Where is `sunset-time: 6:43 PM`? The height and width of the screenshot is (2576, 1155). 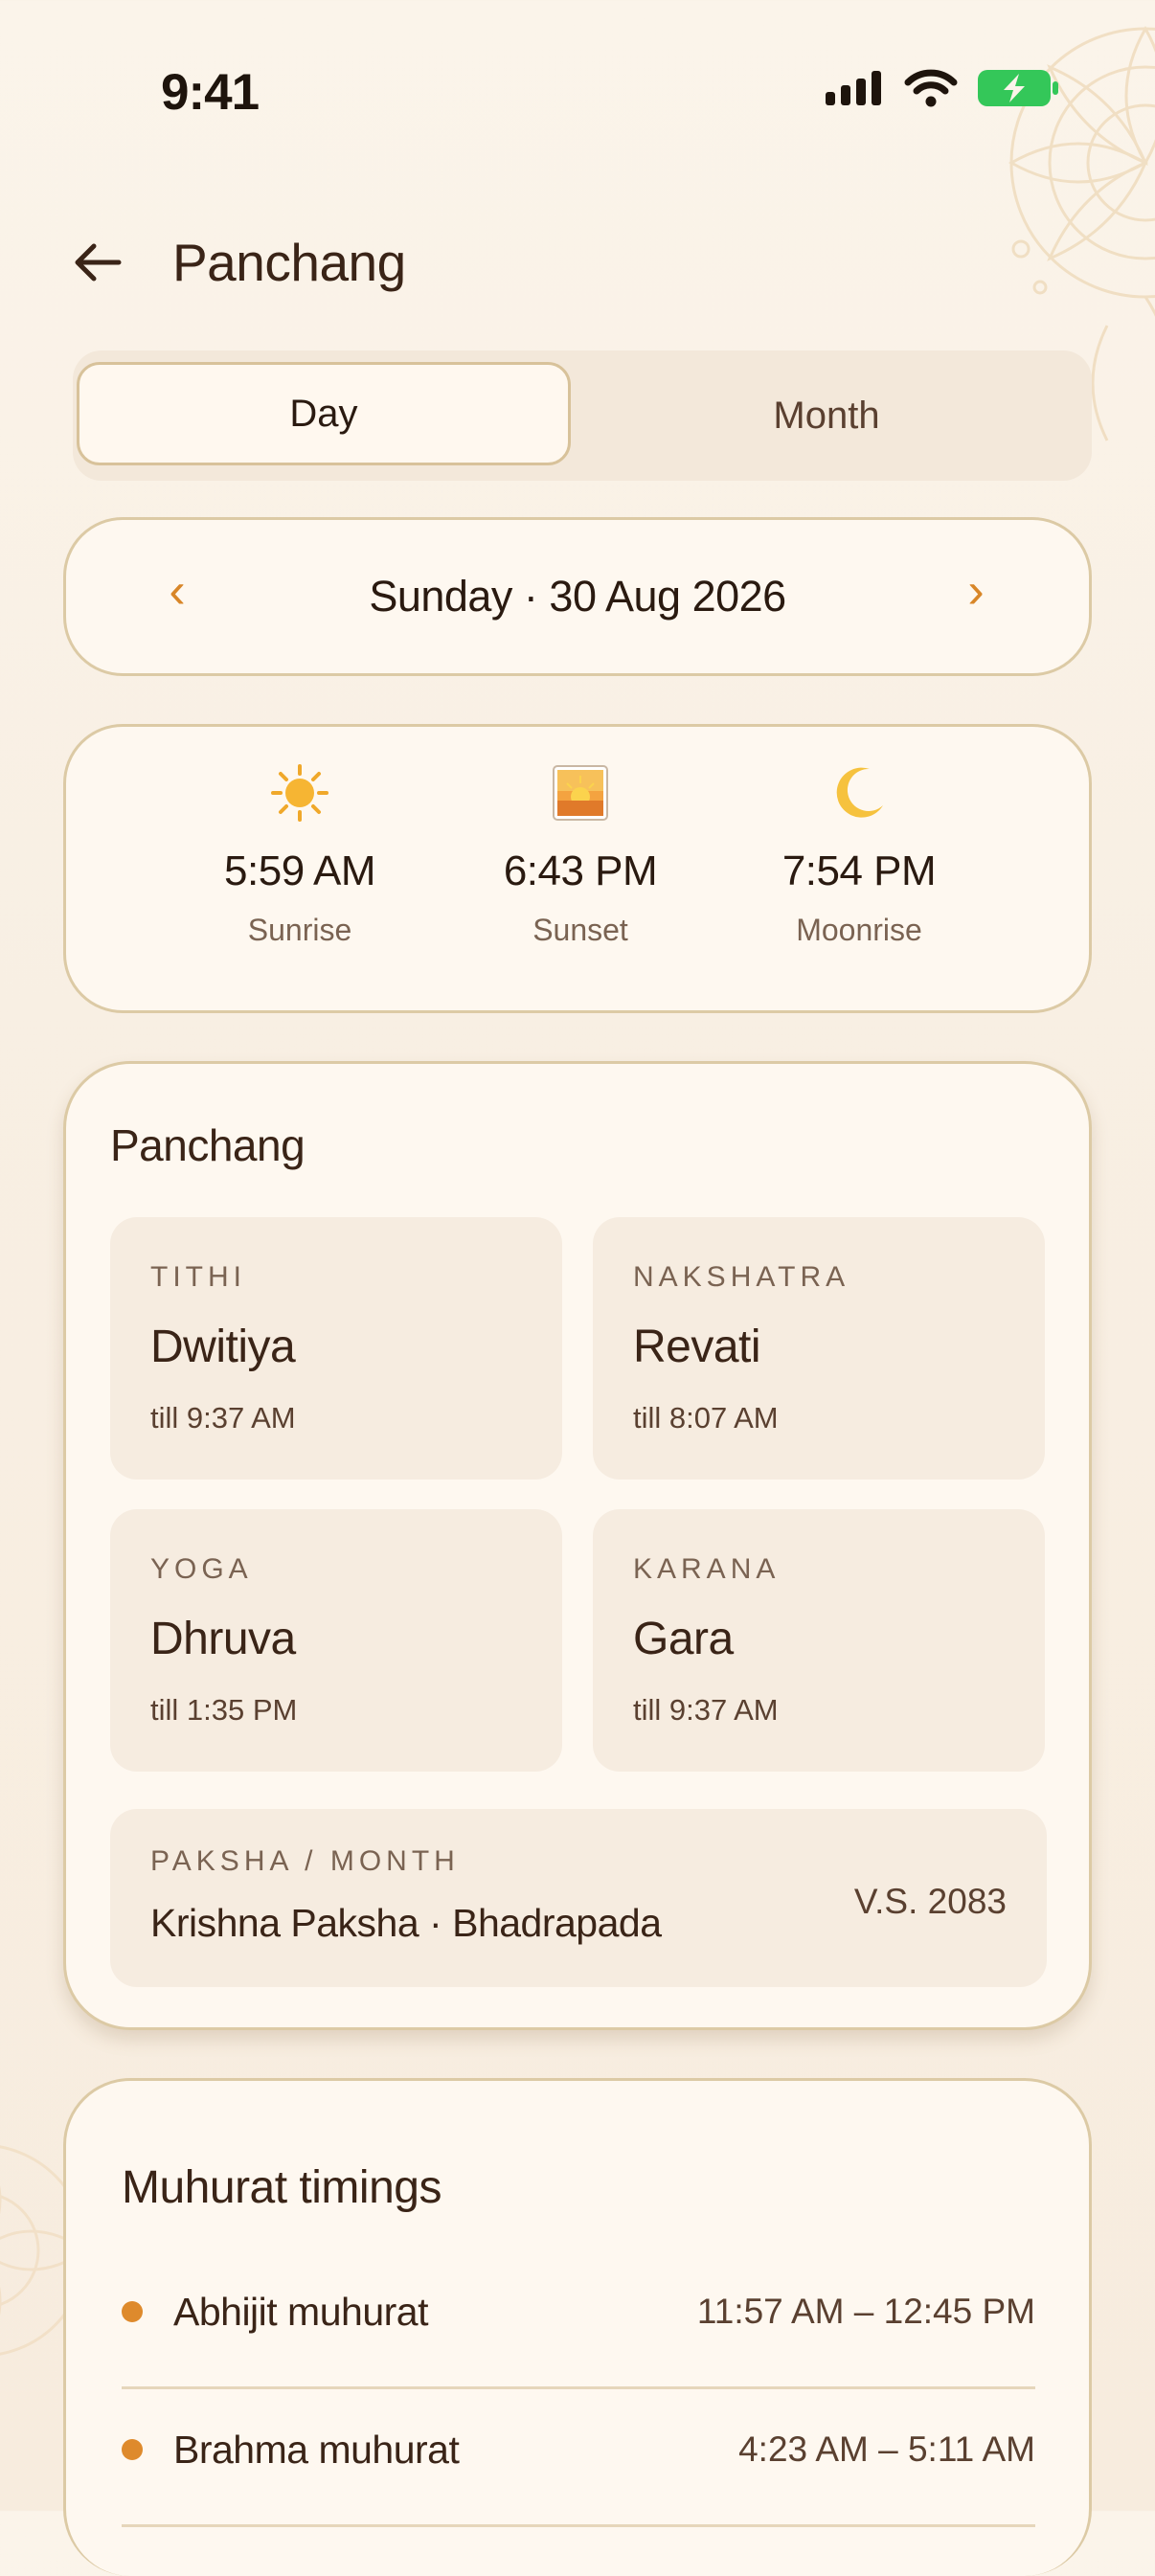 sunset-time: 6:43 PM is located at coordinates (580, 870).